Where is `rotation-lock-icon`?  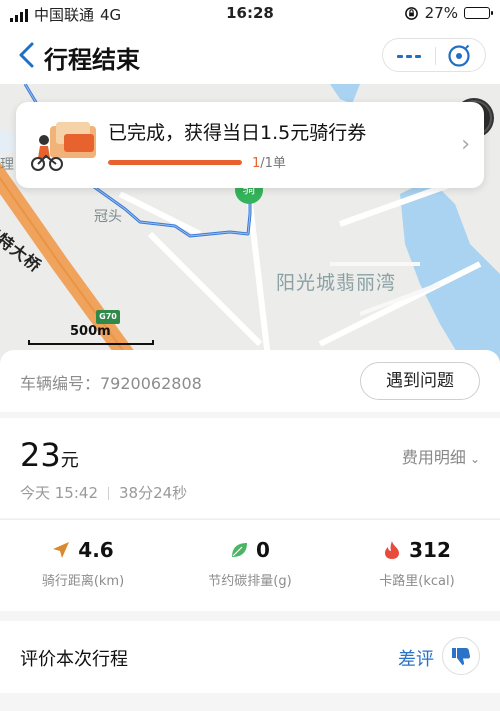
rotation-lock-icon is located at coordinates (411, 13).